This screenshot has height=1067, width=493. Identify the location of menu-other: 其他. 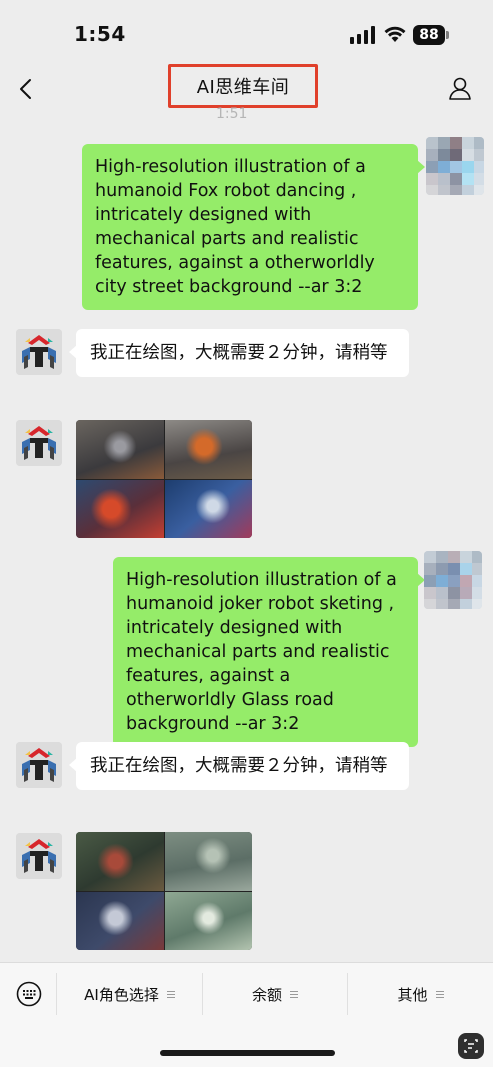
(420, 994).